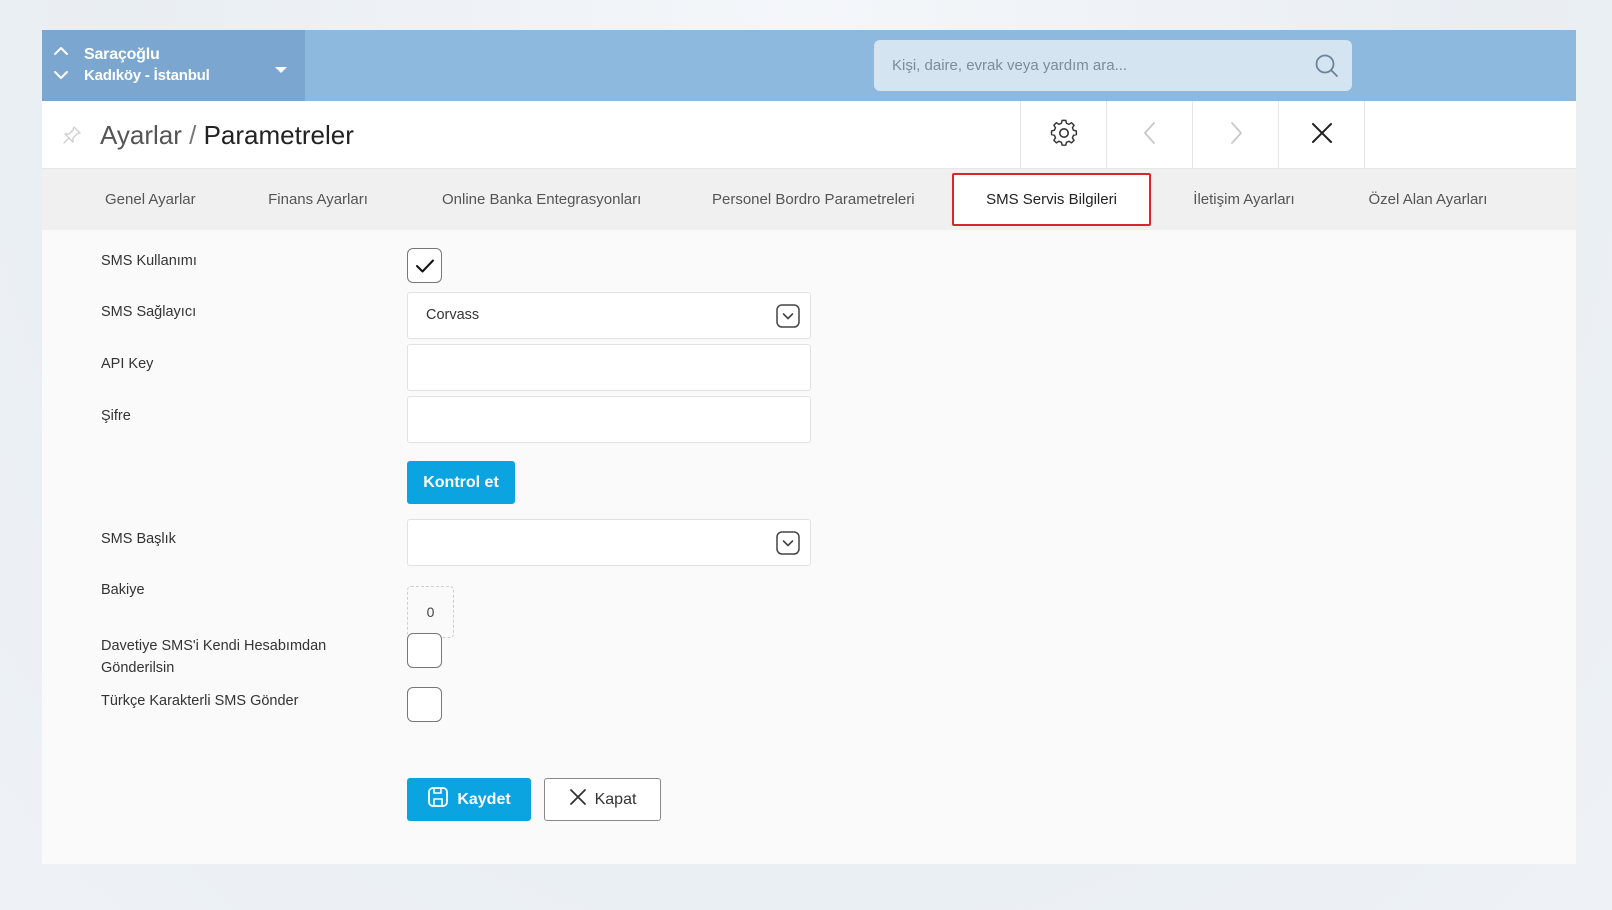 Image resolution: width=1612 pixels, height=910 pixels. Describe the element at coordinates (123, 590) in the screenshot. I see `balance-label: Bakiye` at that location.